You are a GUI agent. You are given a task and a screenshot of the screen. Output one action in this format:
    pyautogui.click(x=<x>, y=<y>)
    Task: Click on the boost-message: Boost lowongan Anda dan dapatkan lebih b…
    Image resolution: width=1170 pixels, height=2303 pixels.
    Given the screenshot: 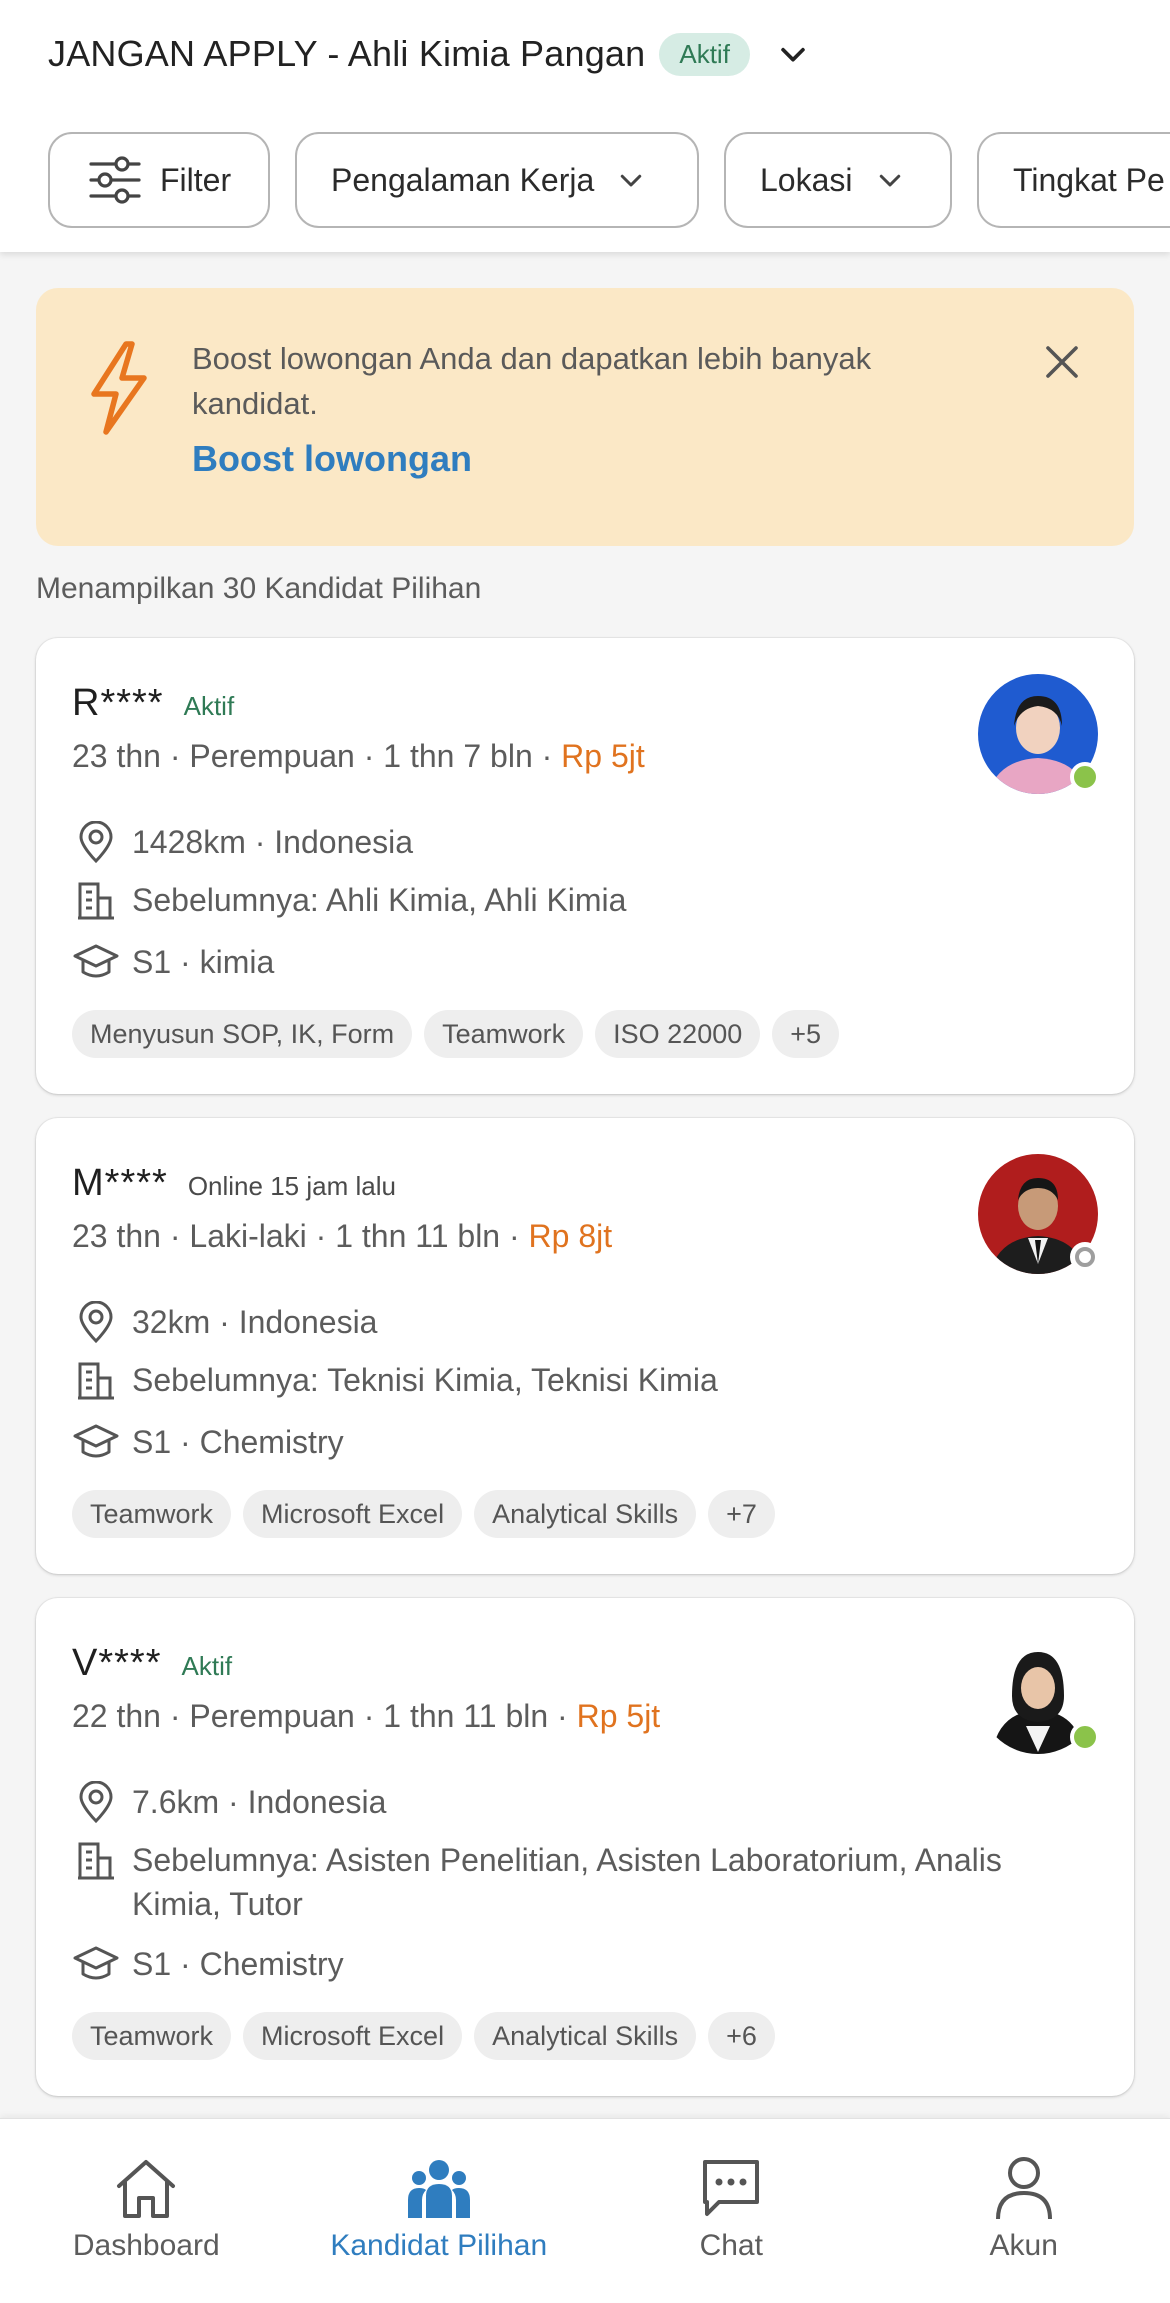 What is the action you would take?
    pyautogui.click(x=532, y=381)
    